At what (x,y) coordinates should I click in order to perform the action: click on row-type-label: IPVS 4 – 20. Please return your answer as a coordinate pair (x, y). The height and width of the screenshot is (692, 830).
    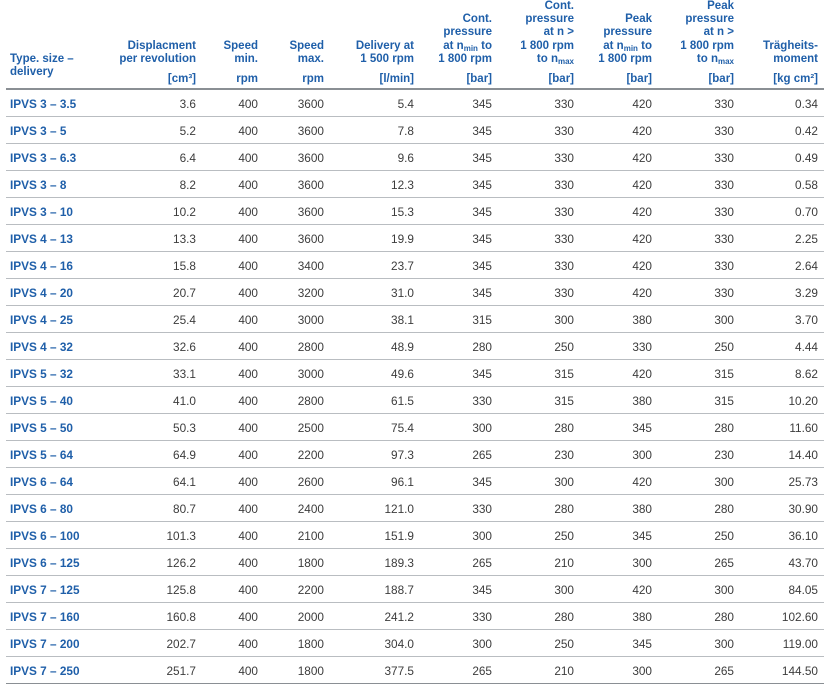
    Looking at the image, I should click on (52, 292).